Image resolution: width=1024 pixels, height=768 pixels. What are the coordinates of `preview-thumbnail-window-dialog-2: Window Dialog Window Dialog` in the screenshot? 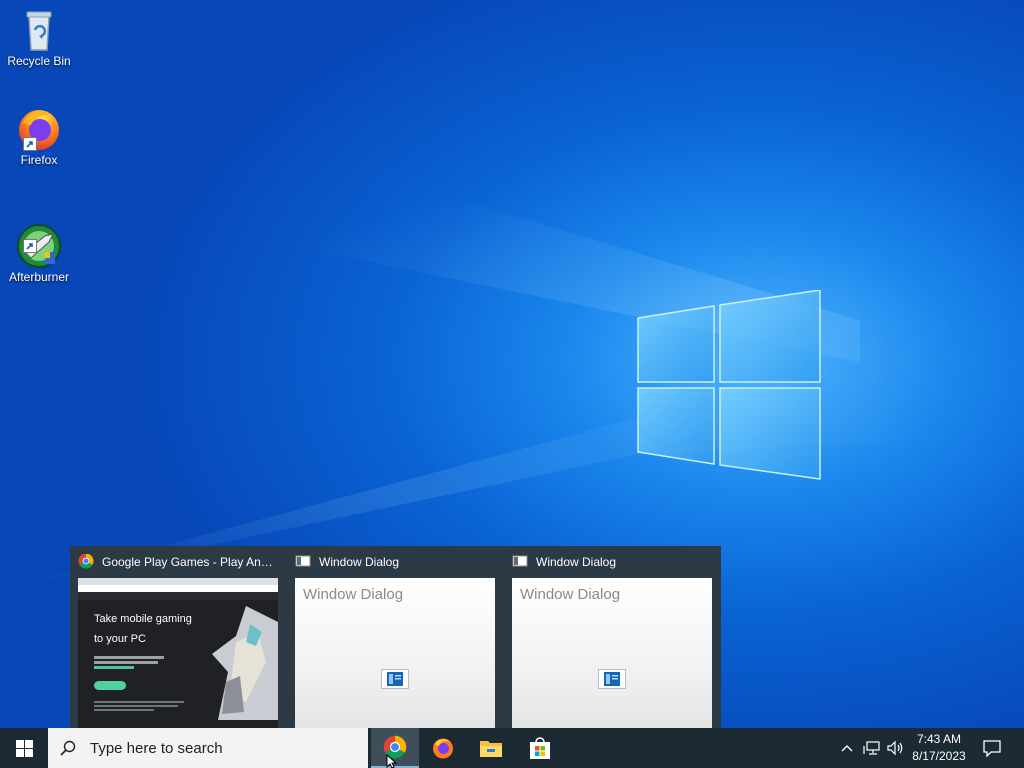 It's located at (612, 637).